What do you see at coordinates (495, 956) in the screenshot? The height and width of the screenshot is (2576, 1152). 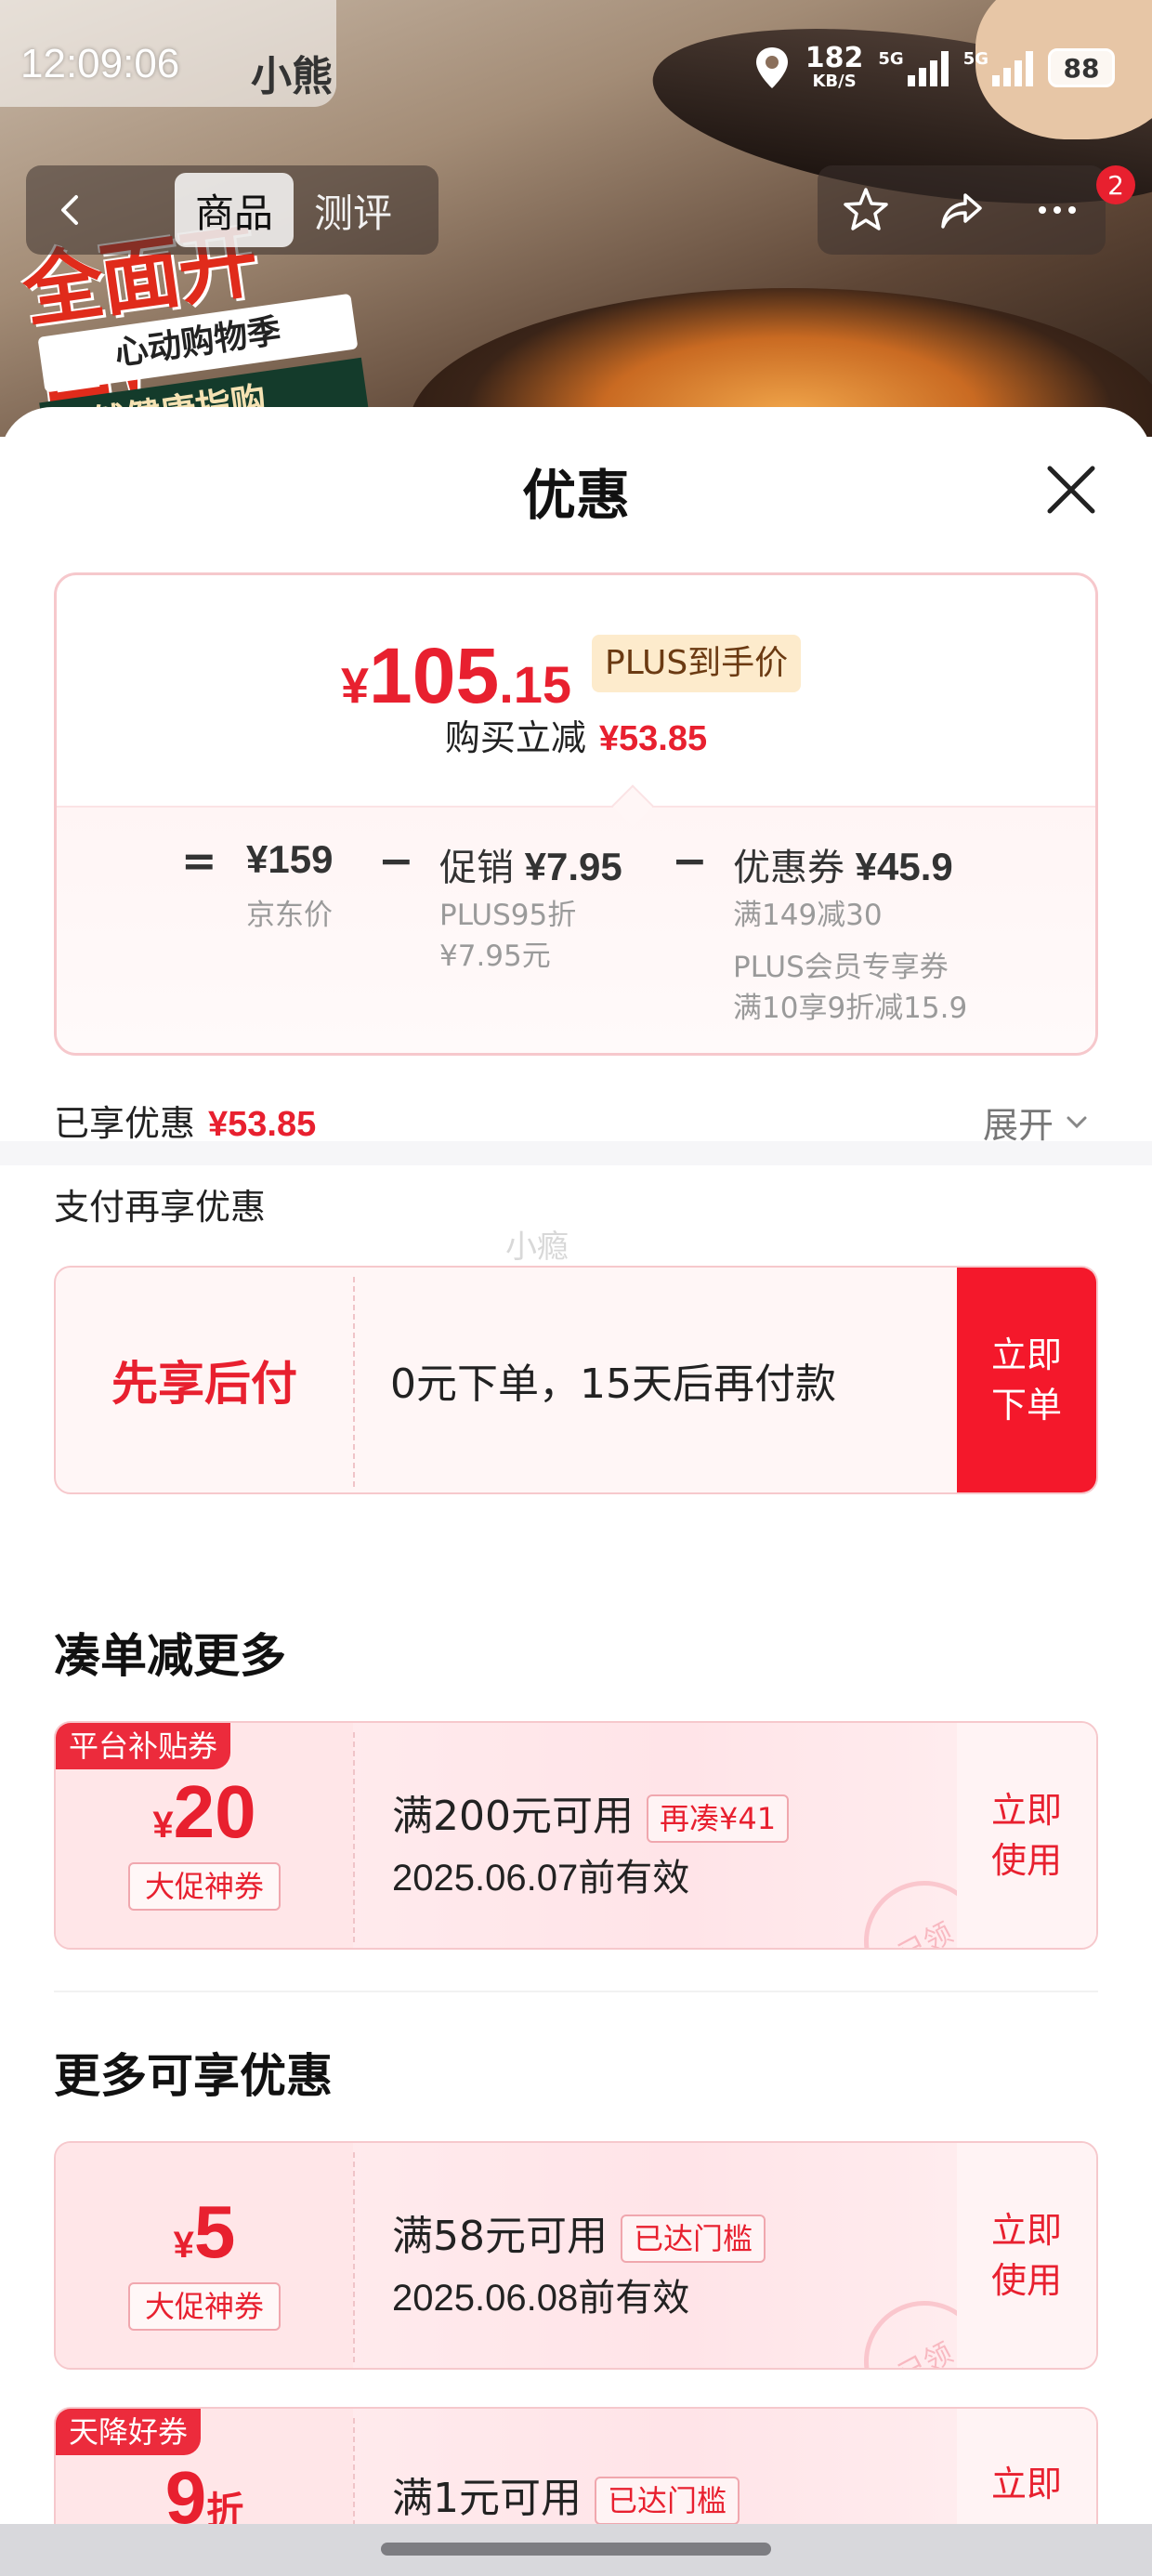 I see `promo-detail-2: ¥7.95元` at bounding box center [495, 956].